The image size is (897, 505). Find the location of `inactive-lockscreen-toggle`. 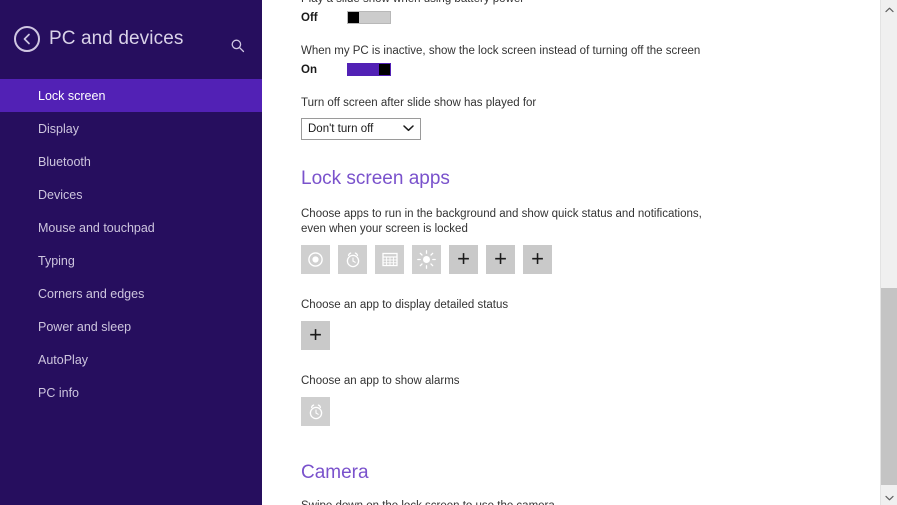

inactive-lockscreen-toggle is located at coordinates (369, 69).